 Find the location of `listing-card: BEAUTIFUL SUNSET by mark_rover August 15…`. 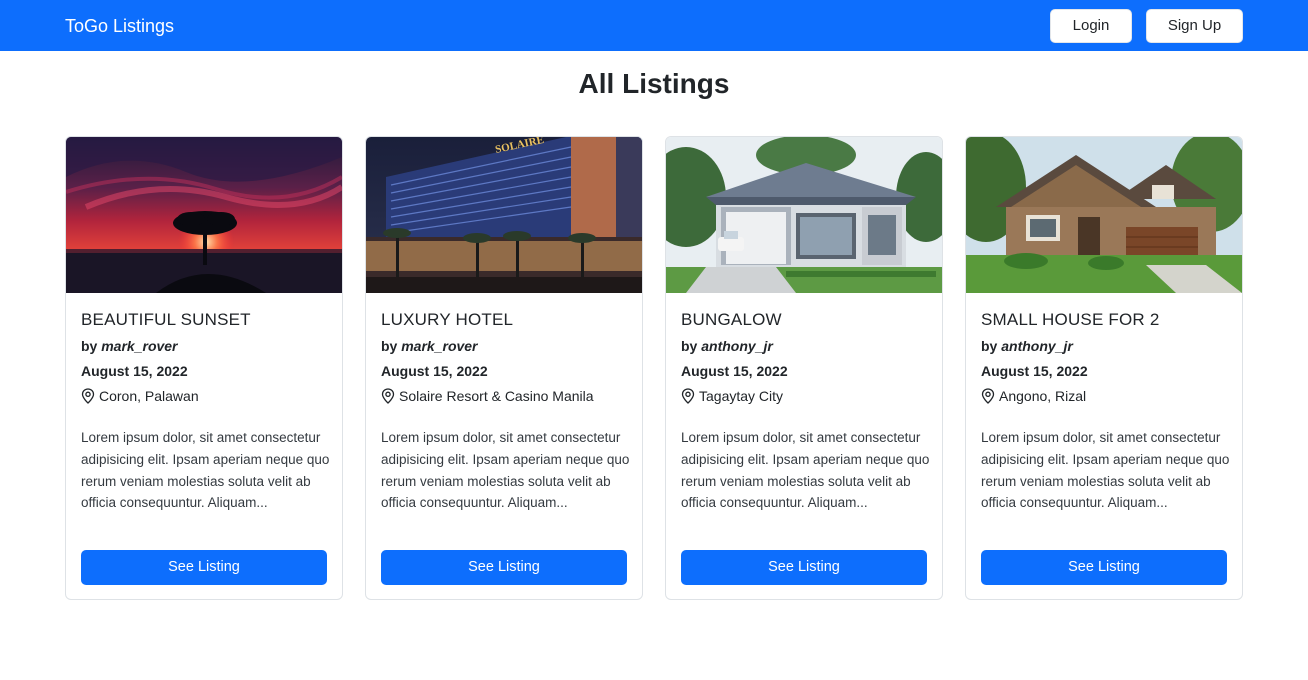

listing-card: BEAUTIFUL SUNSET by mark_rover August 15… is located at coordinates (204, 368).